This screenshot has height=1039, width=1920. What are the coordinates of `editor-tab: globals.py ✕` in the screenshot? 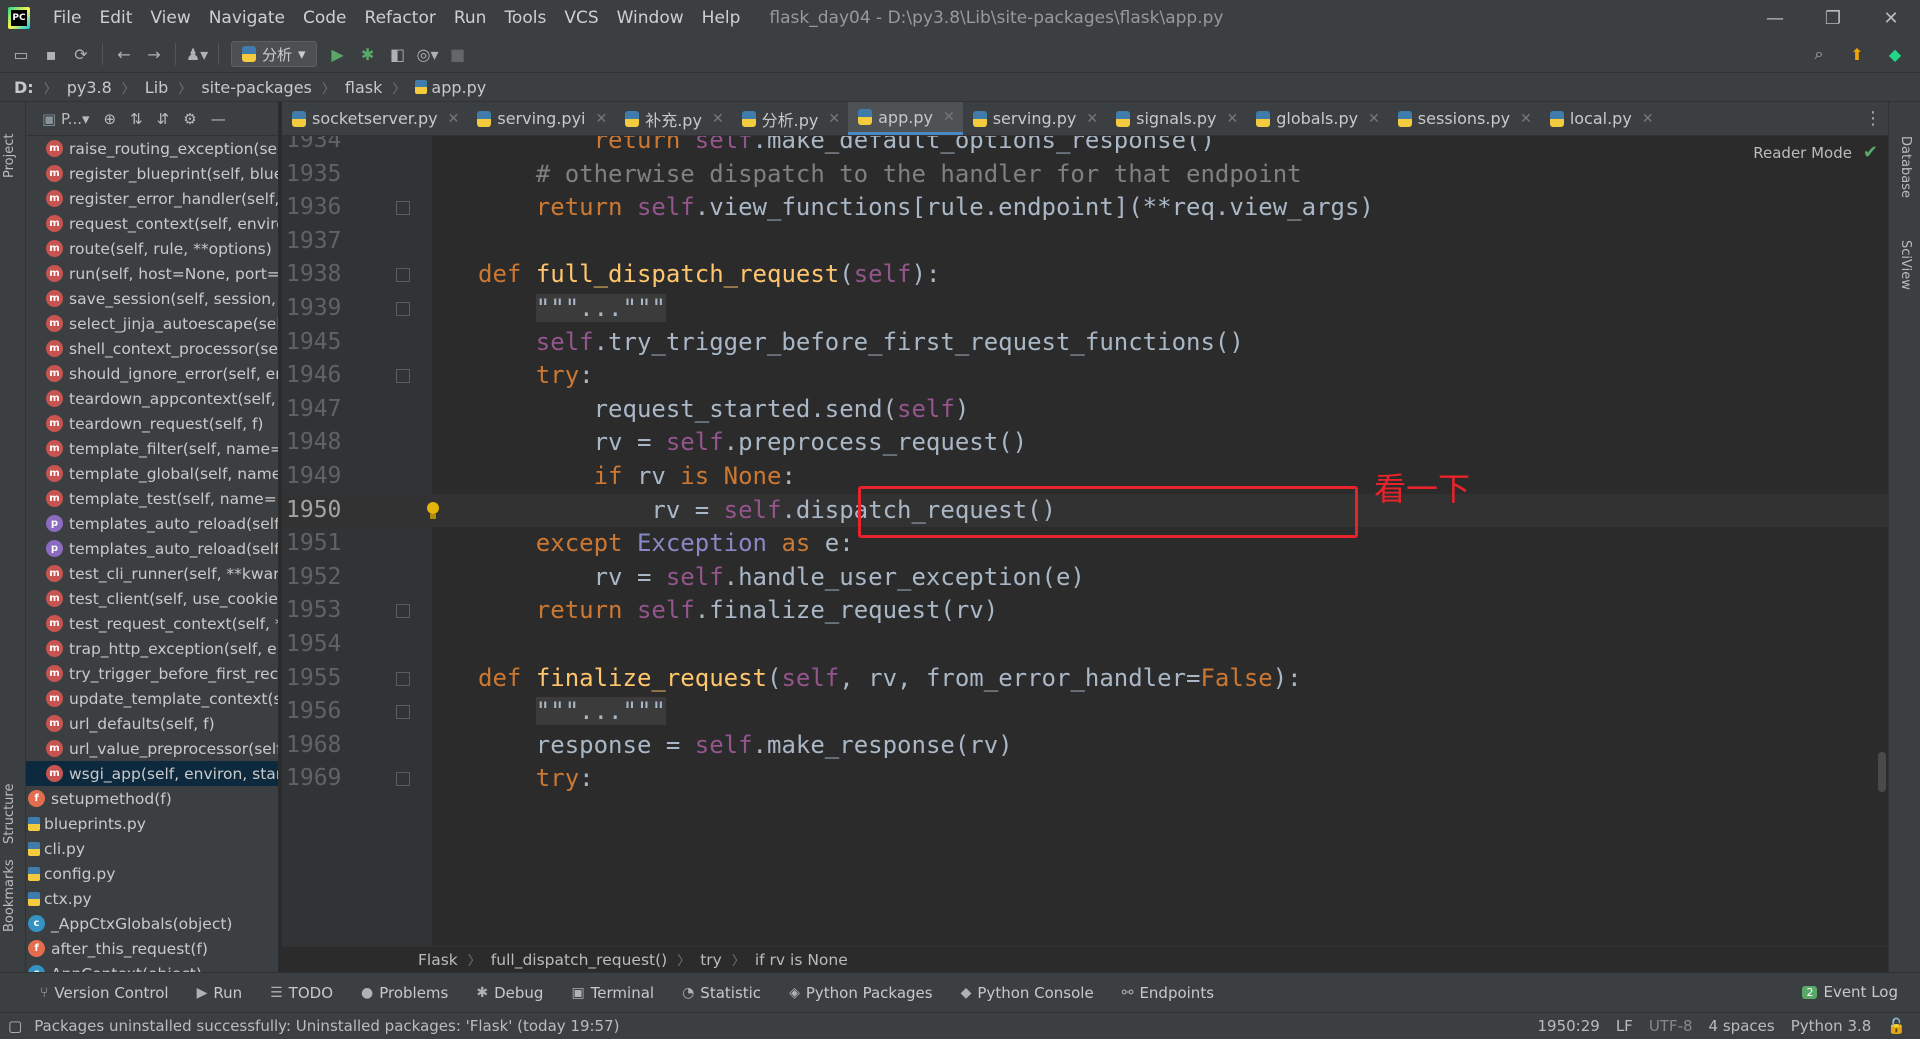 It's located at (1317, 118).